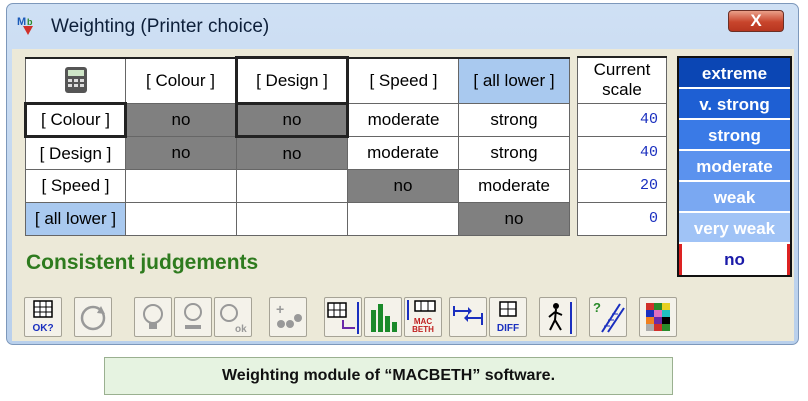 The image size is (808, 401). I want to click on lightbulb-ok-icon: ok, so click(233, 319).